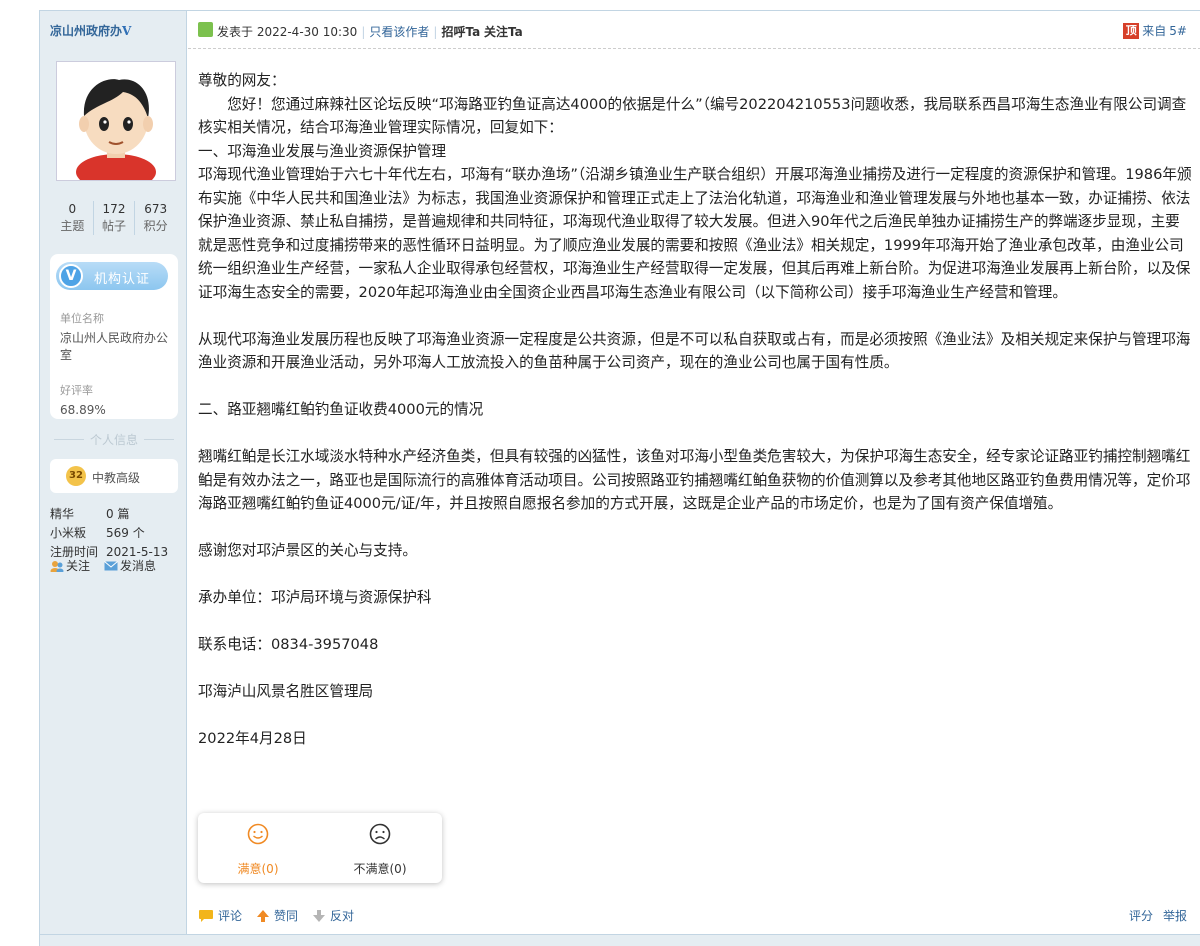  I want to click on rank-level-icon: 32, so click(76, 476).